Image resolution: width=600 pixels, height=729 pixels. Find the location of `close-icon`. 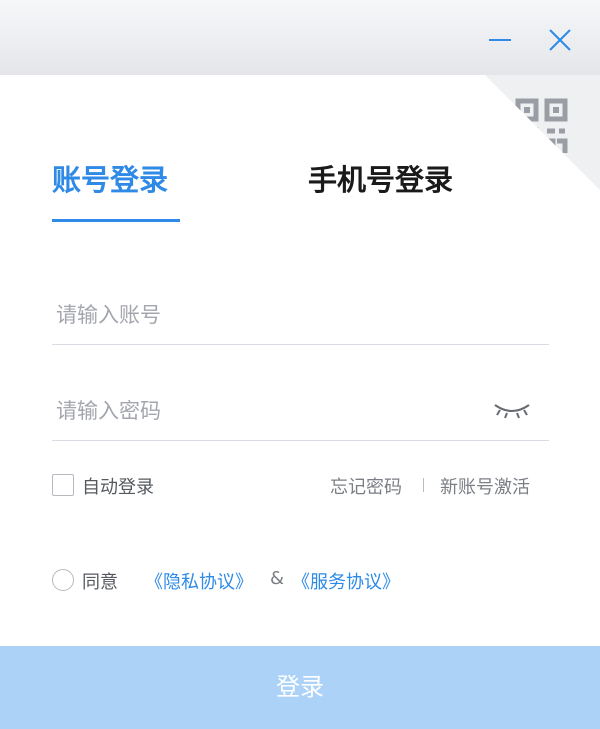

close-icon is located at coordinates (560, 40).